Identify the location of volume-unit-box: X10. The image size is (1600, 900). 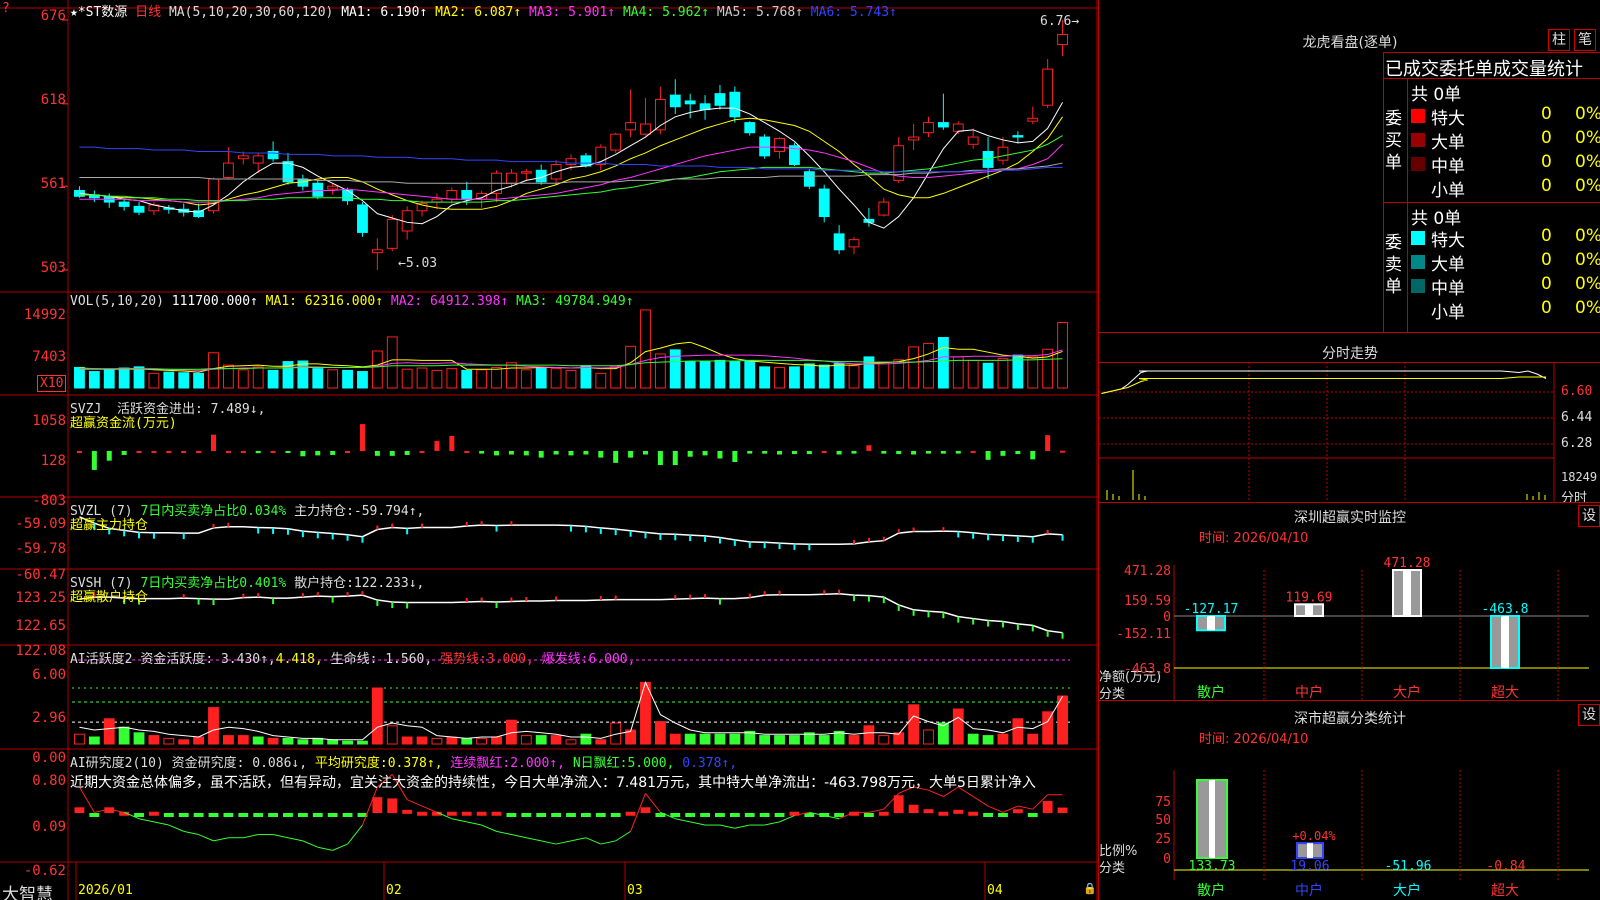
(52, 383).